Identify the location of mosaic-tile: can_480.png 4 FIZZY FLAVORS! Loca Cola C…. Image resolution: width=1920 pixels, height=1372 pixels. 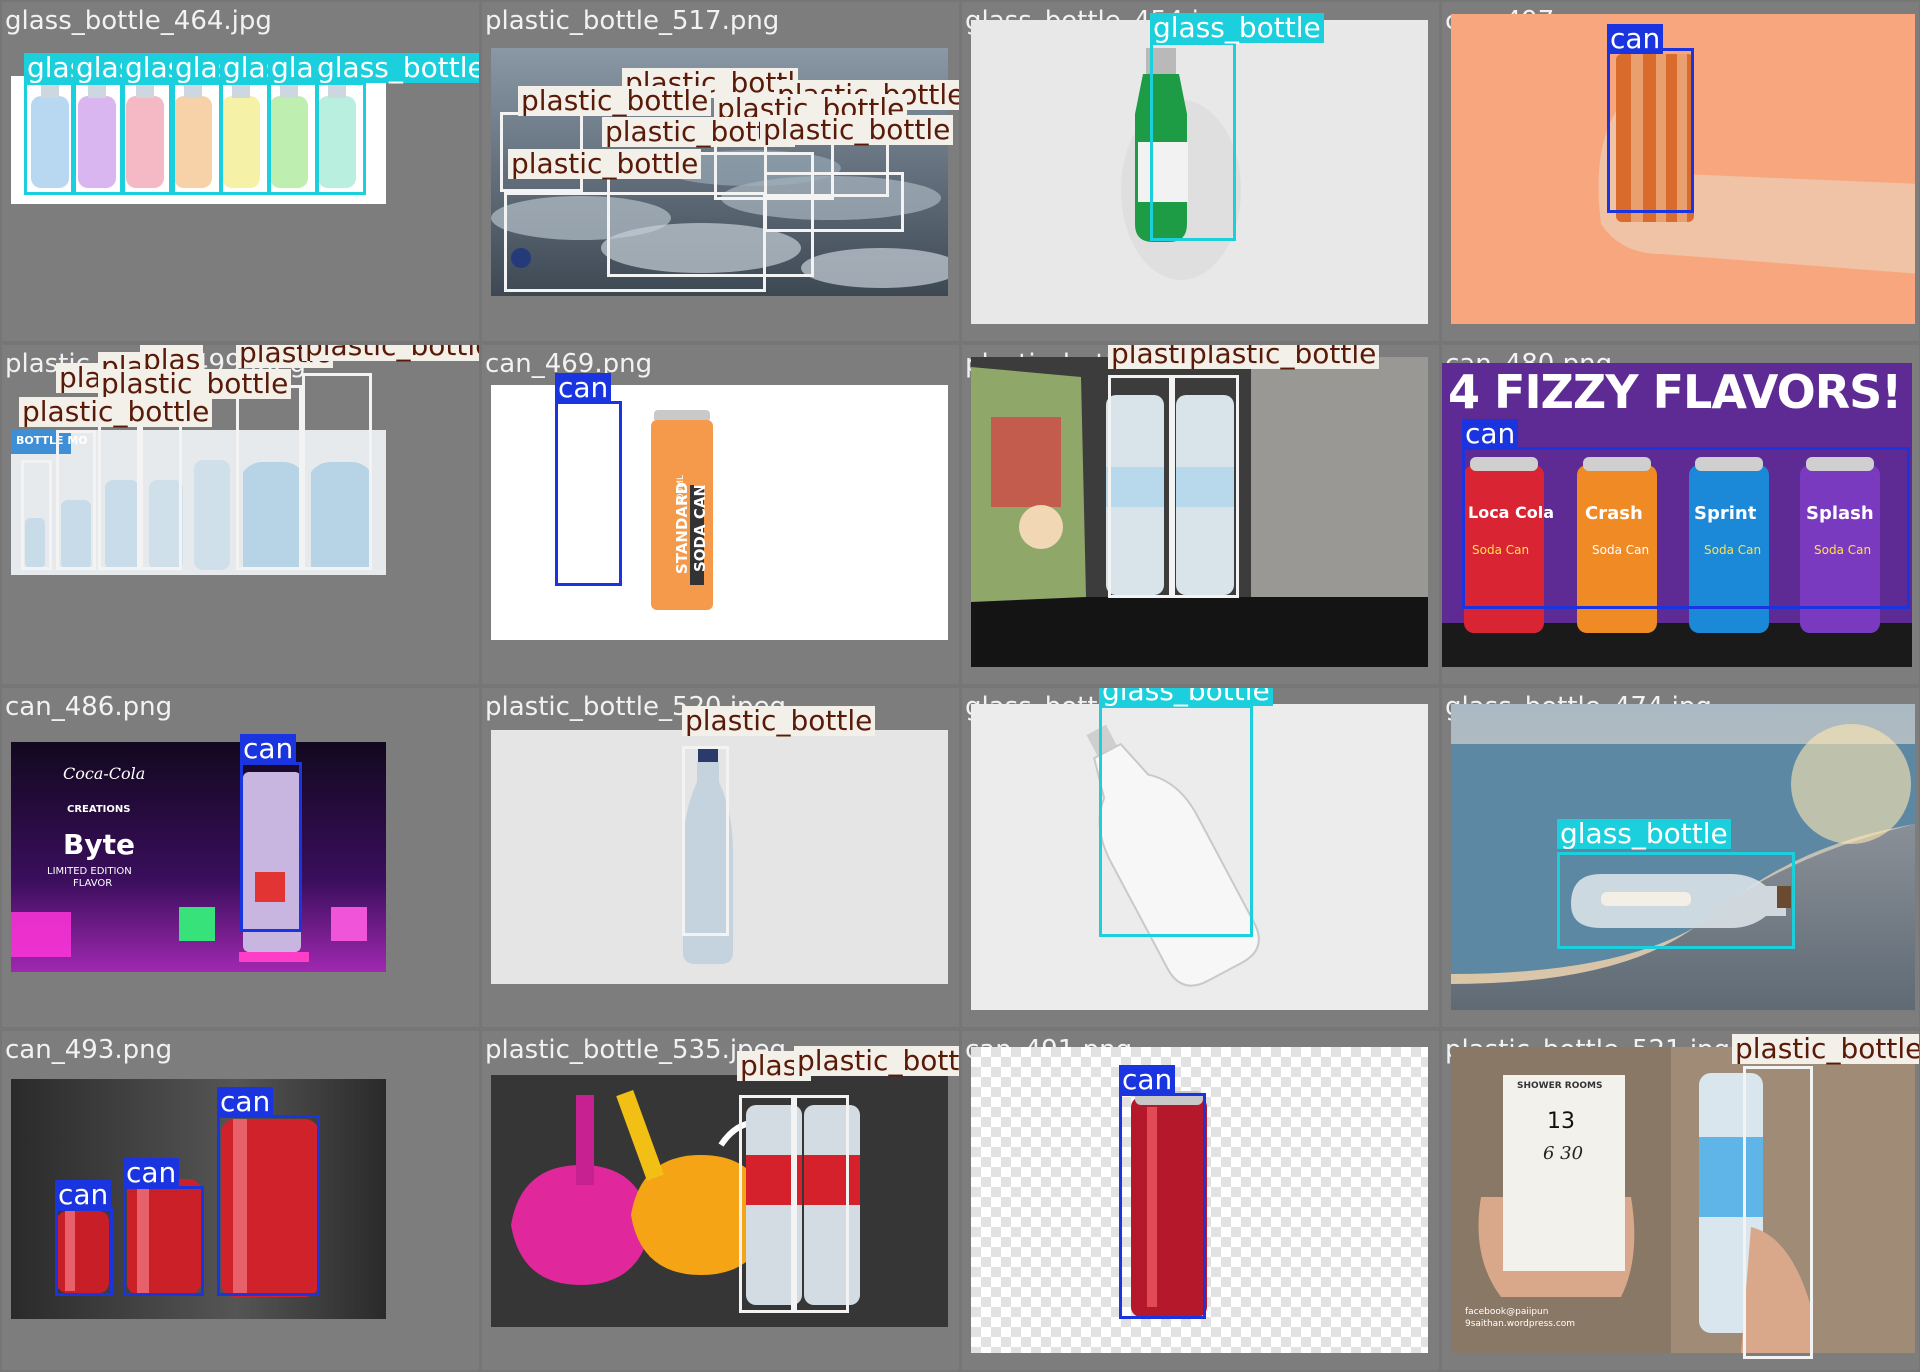
(1680, 514).